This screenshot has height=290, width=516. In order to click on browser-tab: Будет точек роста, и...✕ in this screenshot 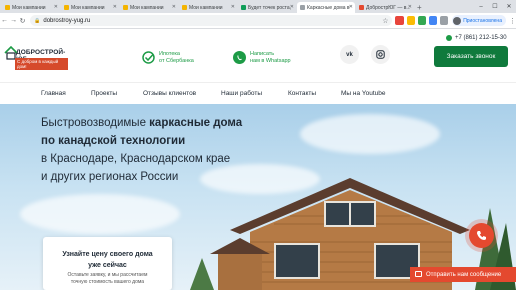, I will do `click(267, 7)`.